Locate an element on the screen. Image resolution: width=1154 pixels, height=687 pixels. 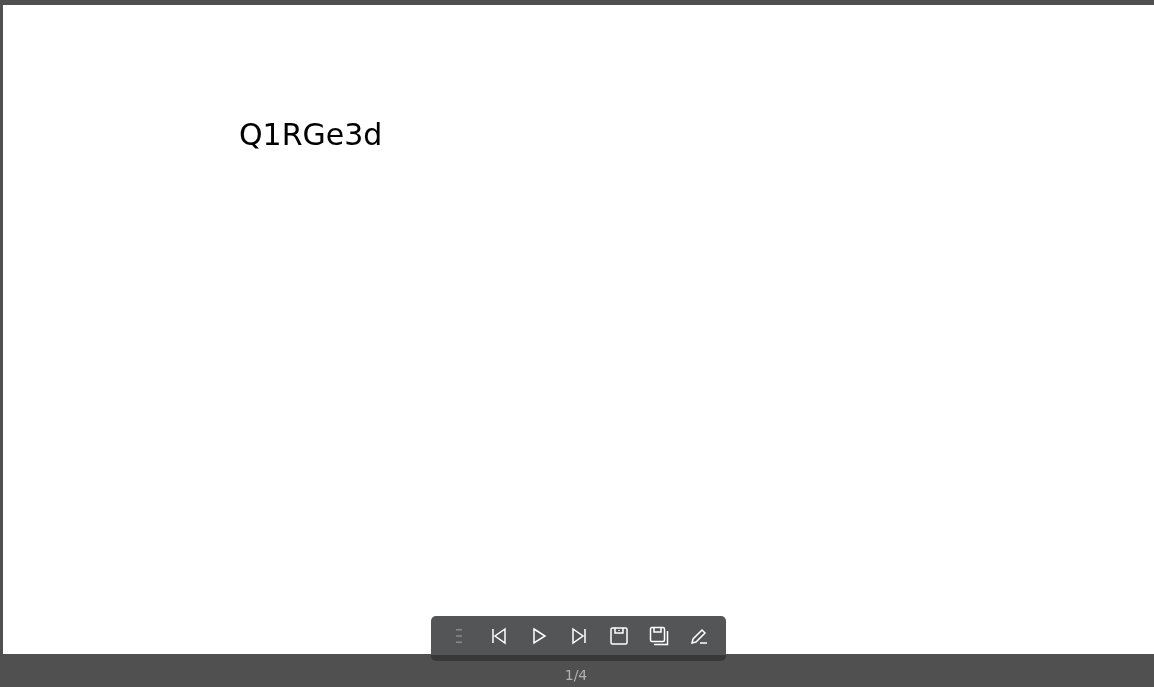
page-counter: 1/4 is located at coordinates (576, 674).